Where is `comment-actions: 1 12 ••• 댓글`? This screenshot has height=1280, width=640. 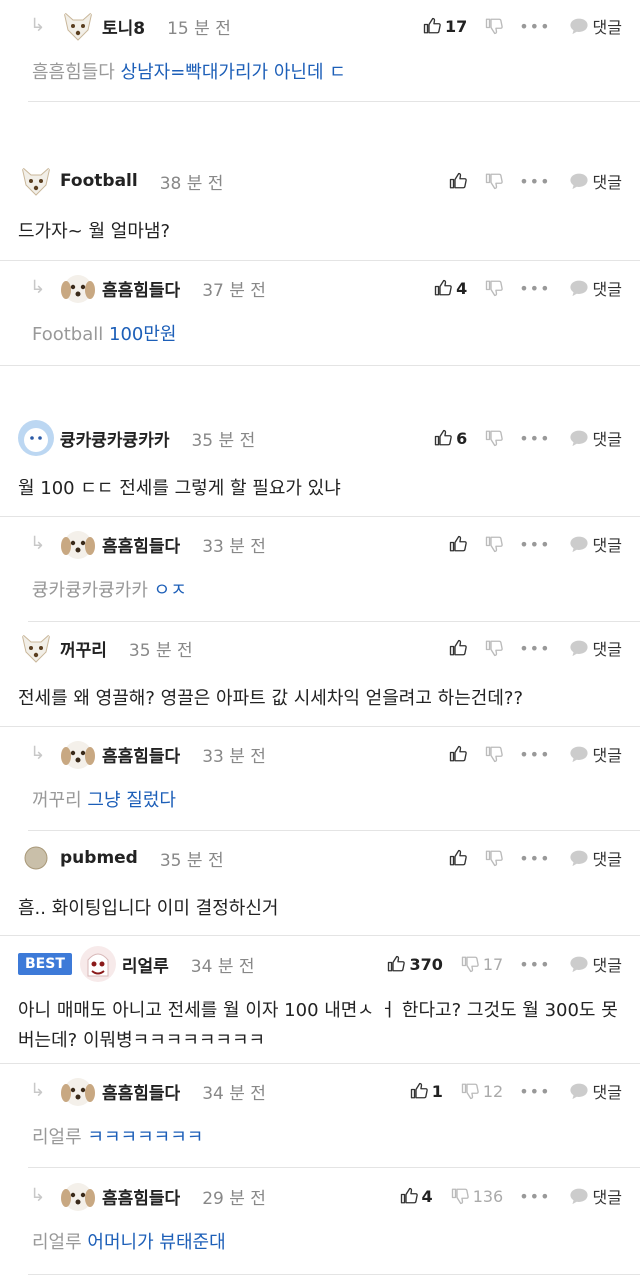
comment-actions: 1 12 ••• 댓글 is located at coordinates (507, 1091).